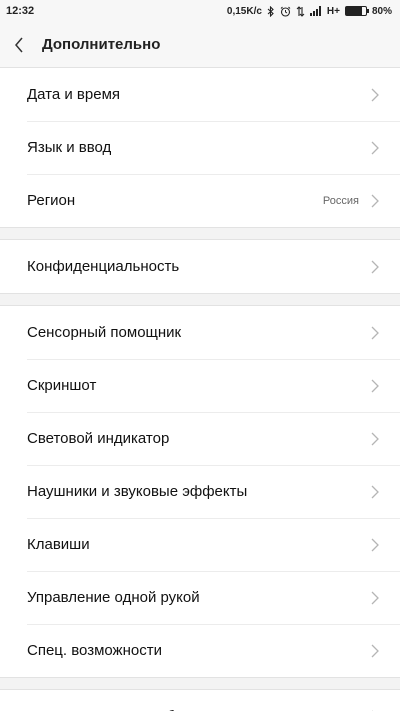 Image resolution: width=400 pixels, height=711 pixels. I want to click on settings-item: Спец. возможности, so click(200, 650).